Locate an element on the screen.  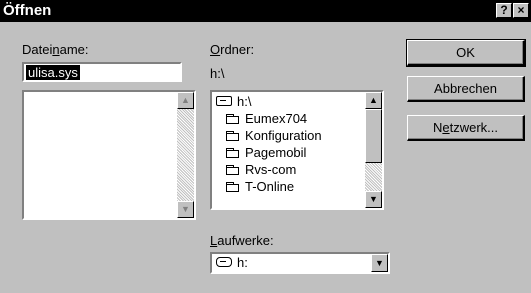
folder-list-scrollbar: ▲ ▼ is located at coordinates (373, 150).